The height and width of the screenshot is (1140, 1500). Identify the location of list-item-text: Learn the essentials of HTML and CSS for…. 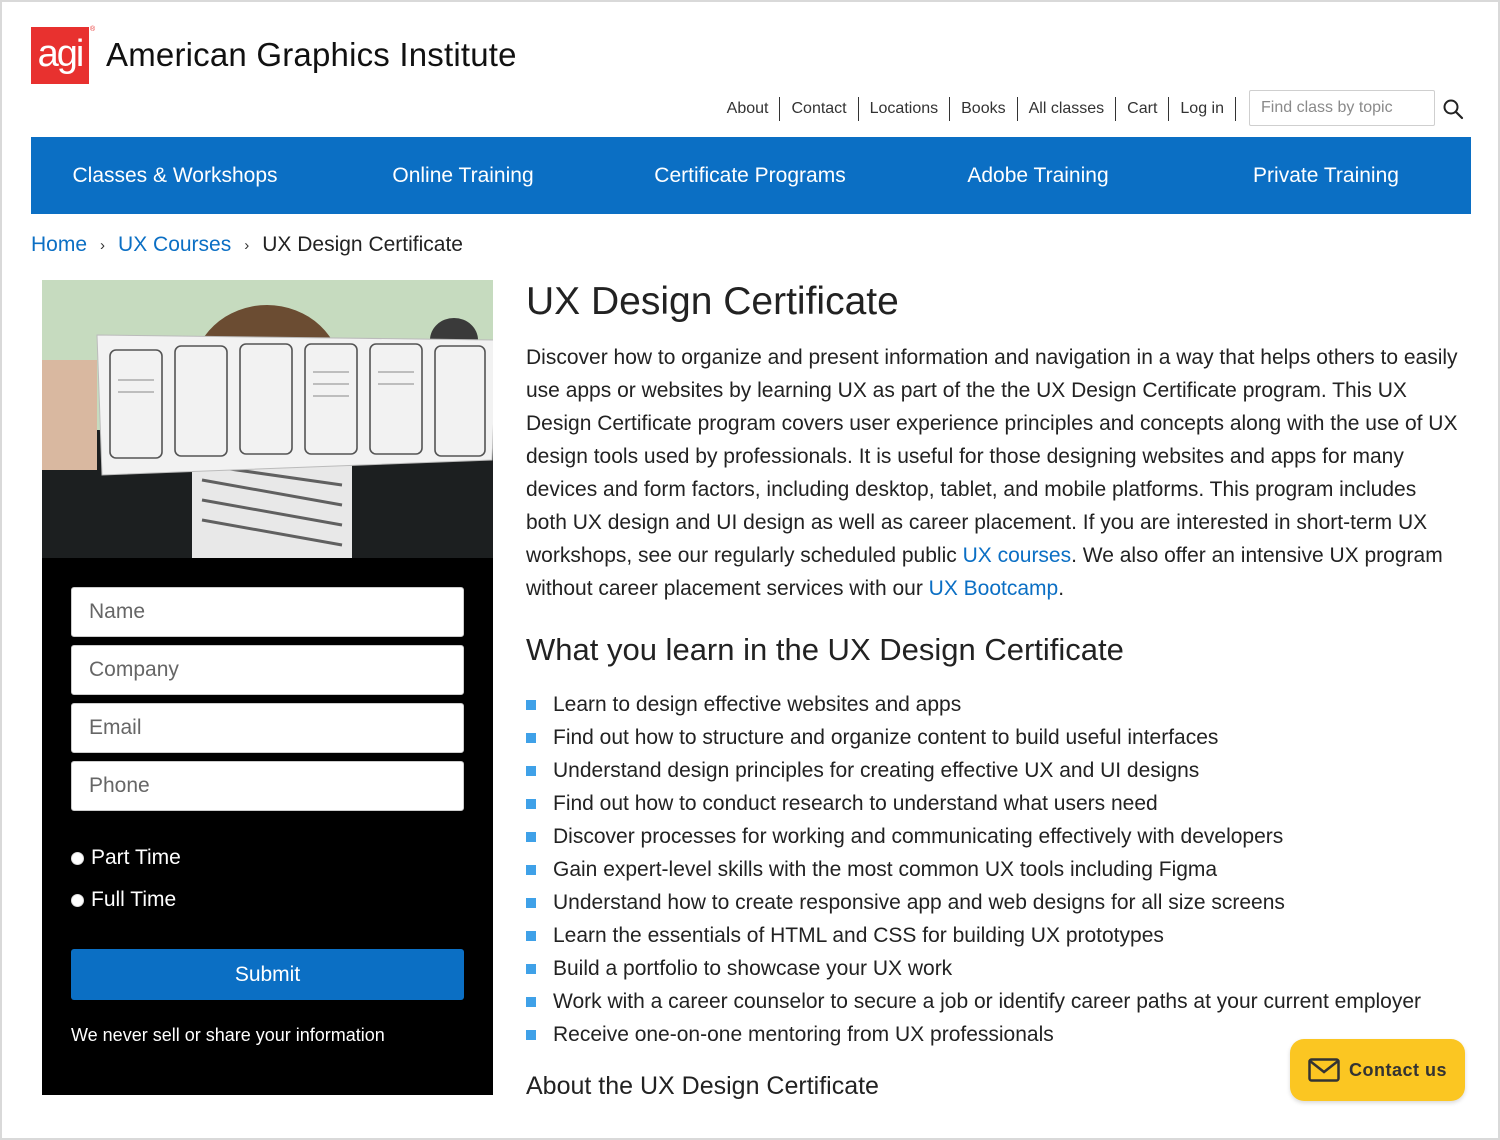
(858, 935).